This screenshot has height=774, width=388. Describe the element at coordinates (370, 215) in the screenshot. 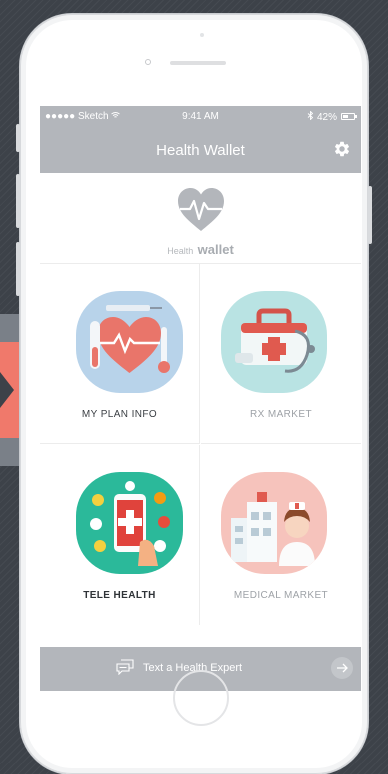

I see `power-button` at that location.